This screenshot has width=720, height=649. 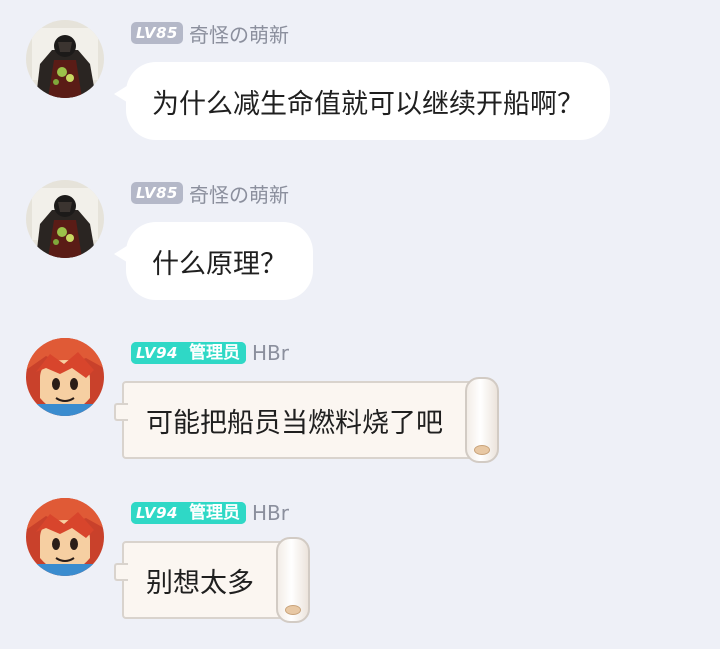 I want to click on message-bubble: 可能把船员当燃料烧了吧, so click(x=306, y=420).